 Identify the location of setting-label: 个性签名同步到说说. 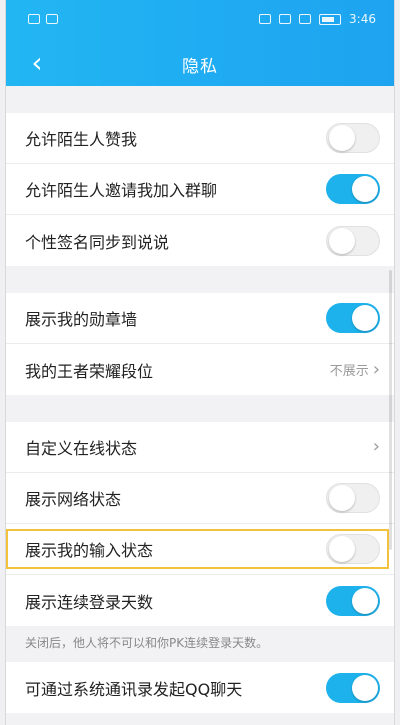
(97, 242).